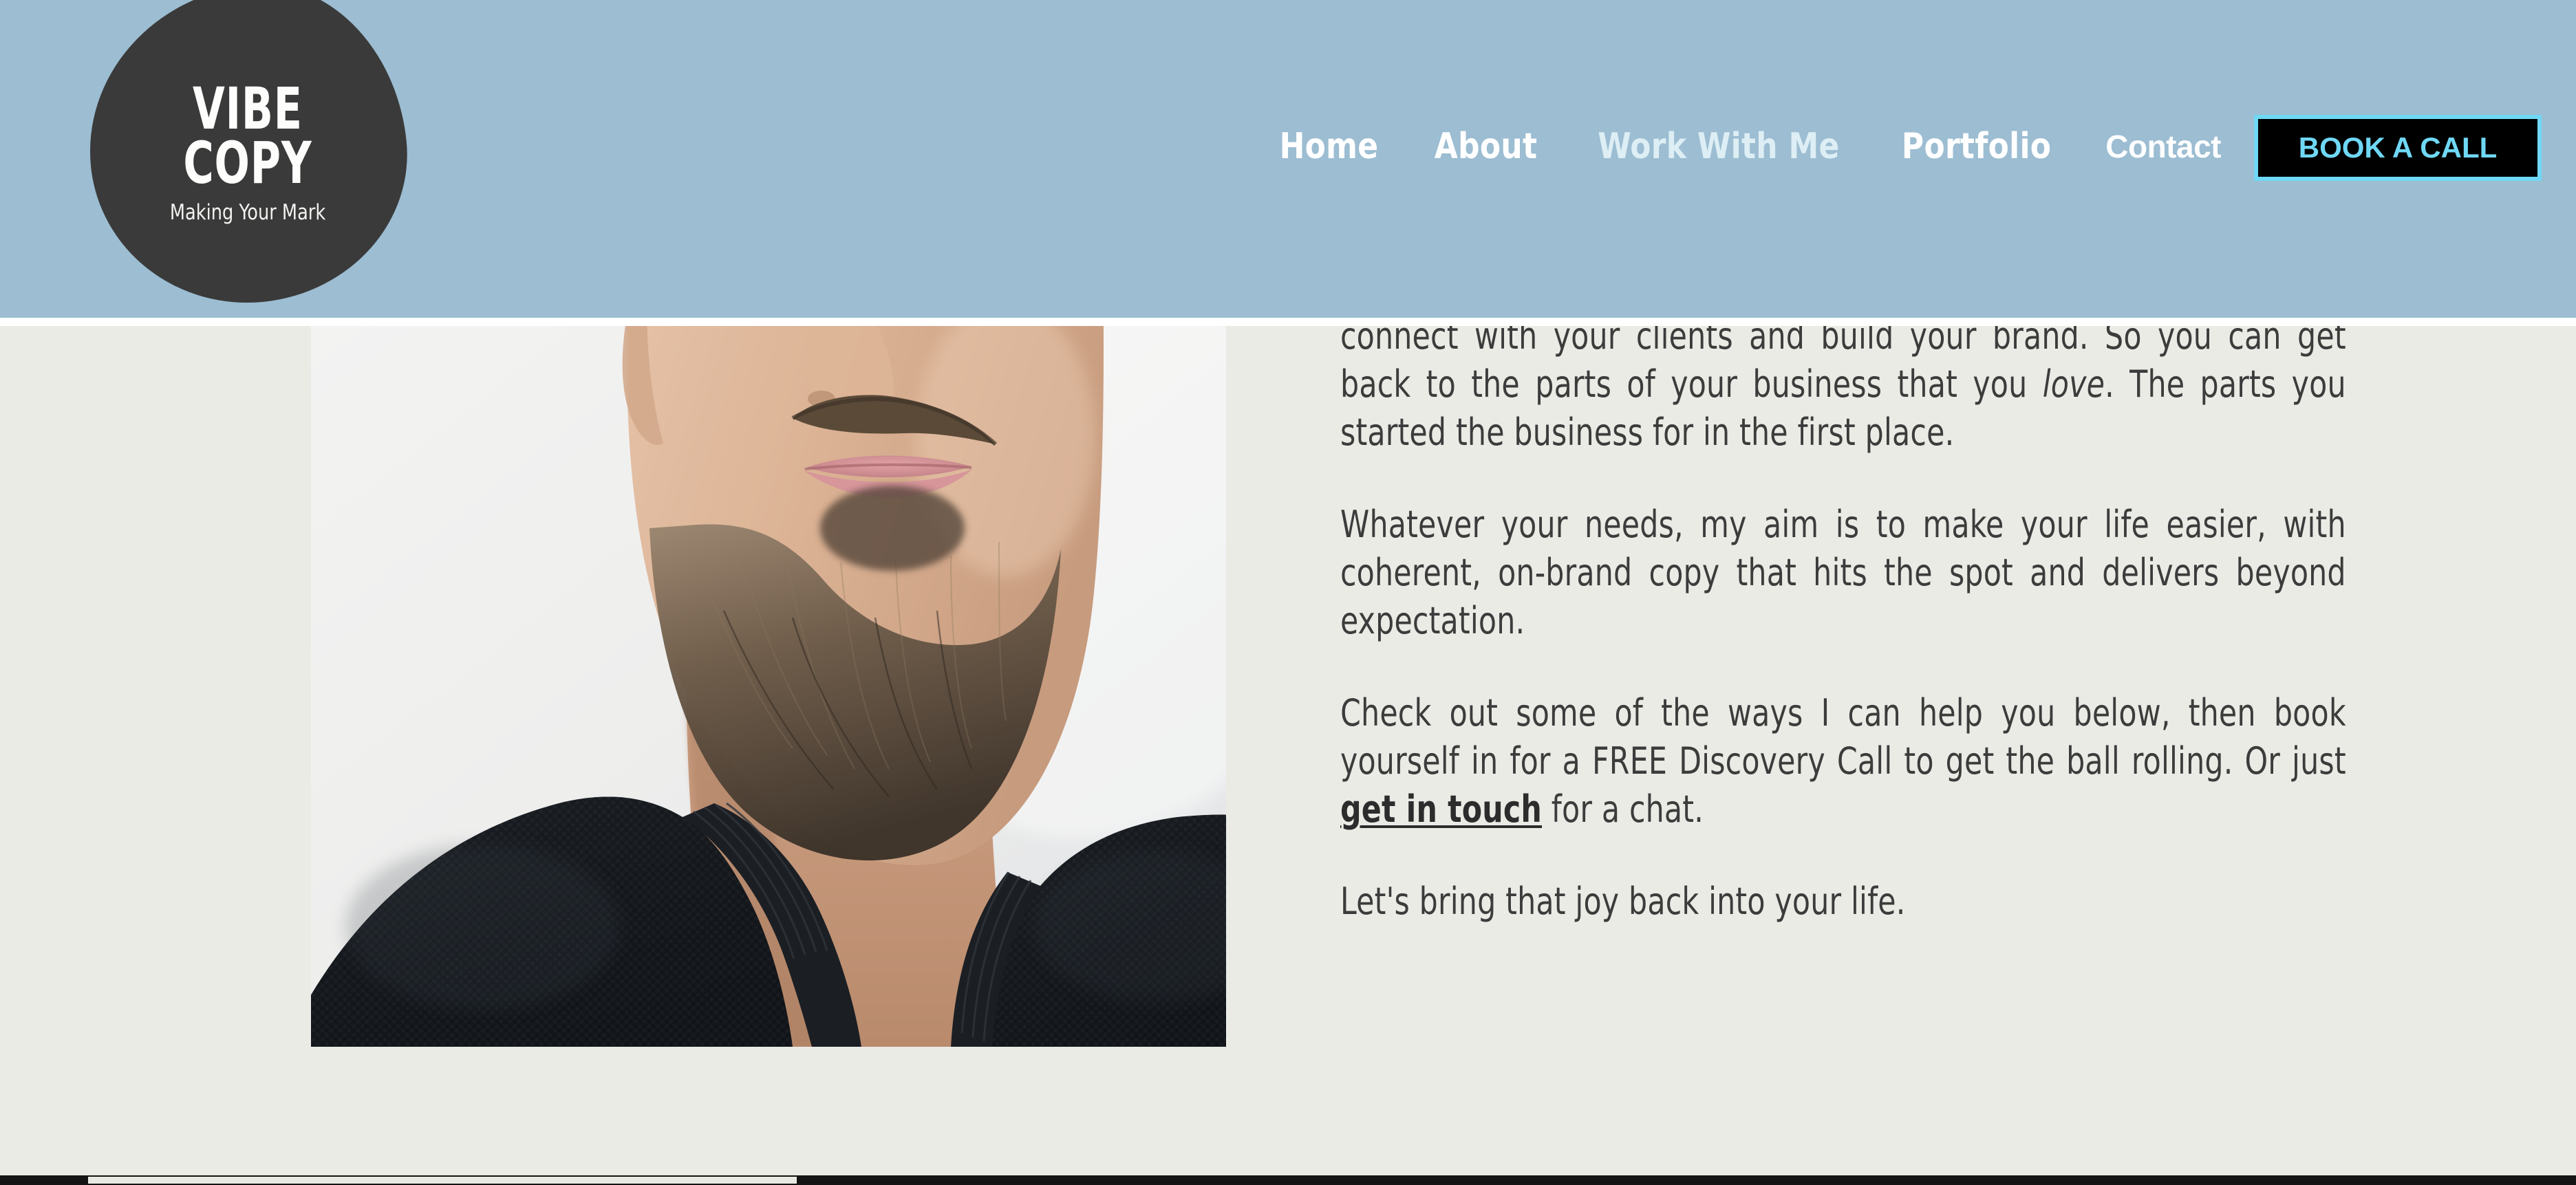 The width and height of the screenshot is (2576, 1185). What do you see at coordinates (1441, 809) in the screenshot?
I see `get-in-touch-link: get in touch` at bounding box center [1441, 809].